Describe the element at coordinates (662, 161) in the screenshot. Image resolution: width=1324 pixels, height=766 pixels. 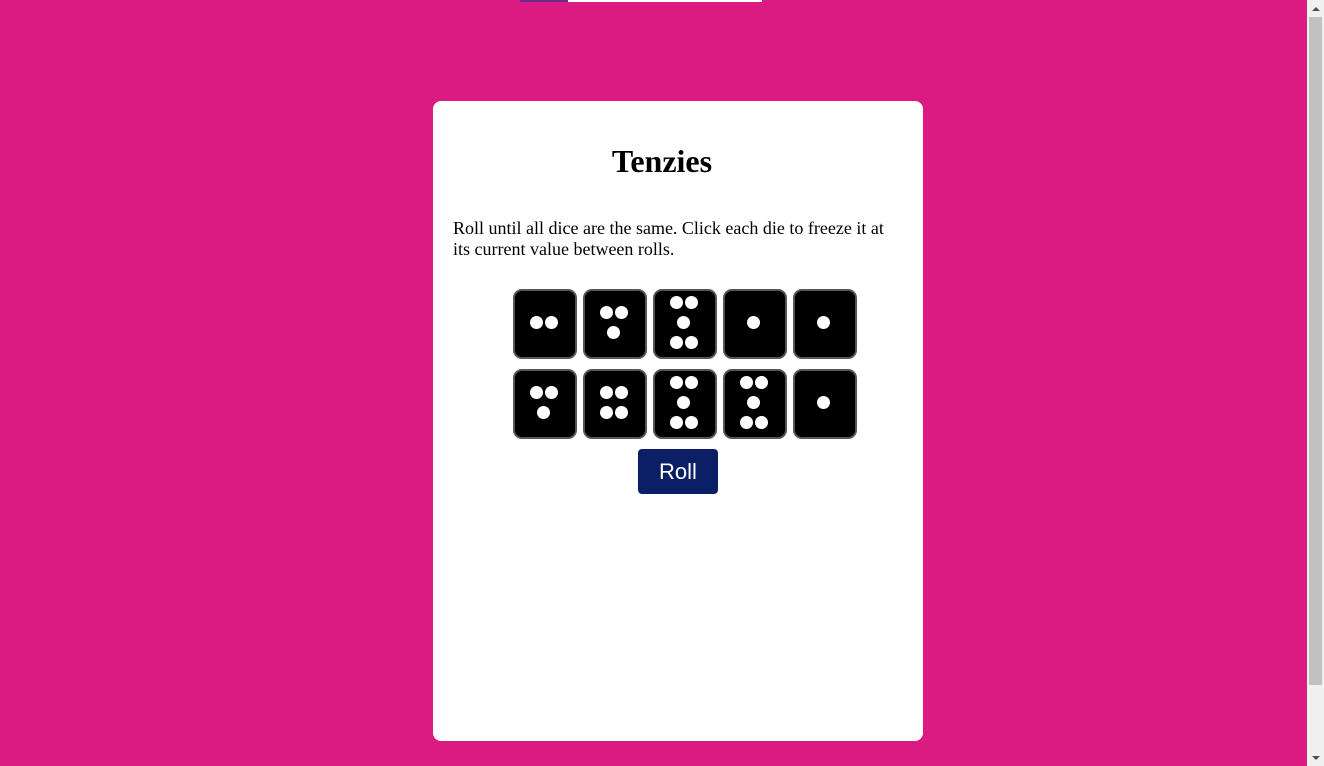
I see `page-title: Tenzies` at that location.